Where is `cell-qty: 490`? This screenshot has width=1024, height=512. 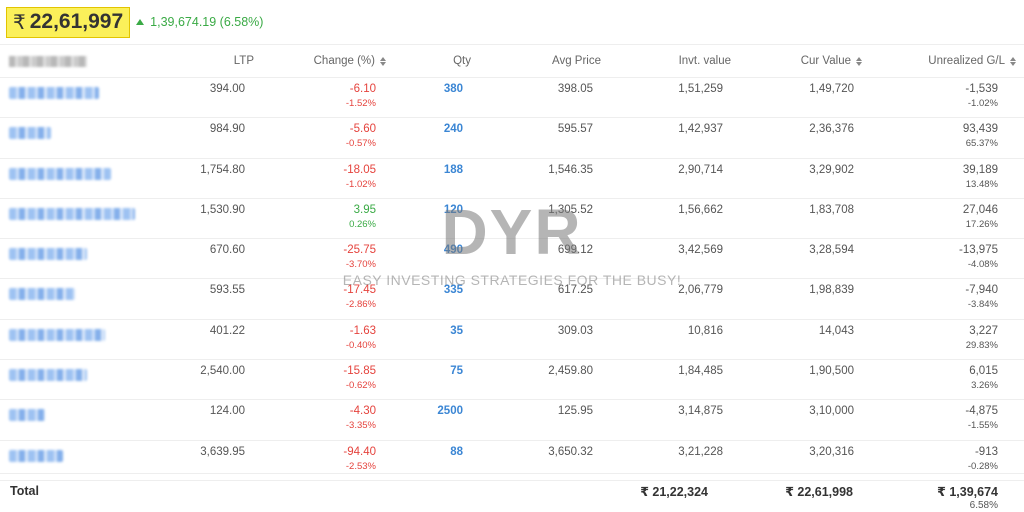
cell-qty: 490 is located at coordinates (453, 250).